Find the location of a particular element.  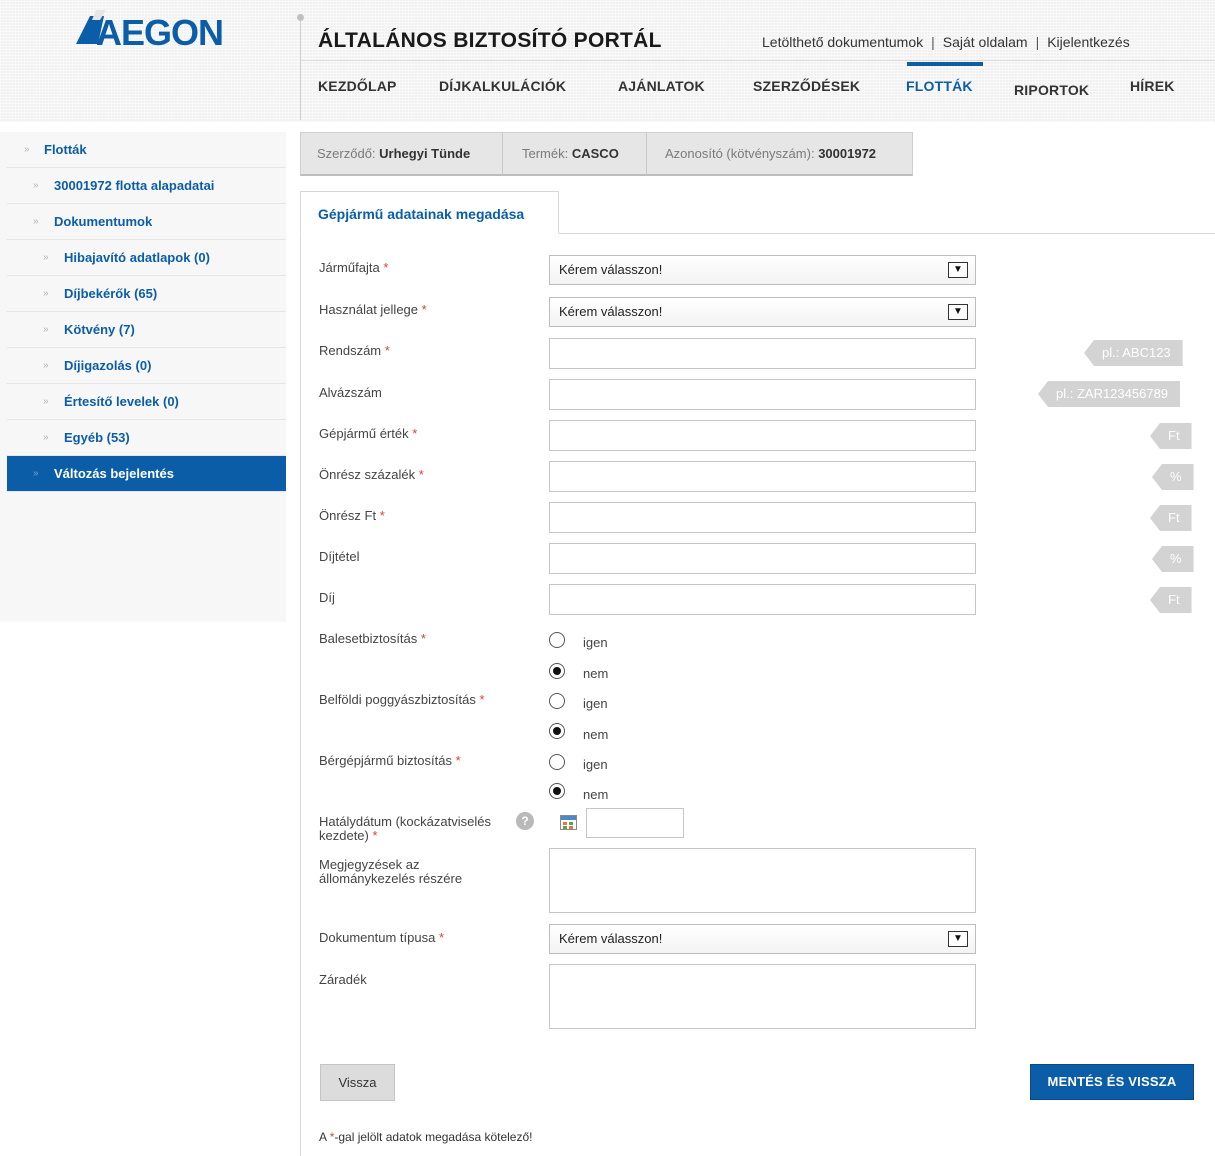

sidebar-item-dijigazolas: » Díjigazolás (0) is located at coordinates (146, 366).